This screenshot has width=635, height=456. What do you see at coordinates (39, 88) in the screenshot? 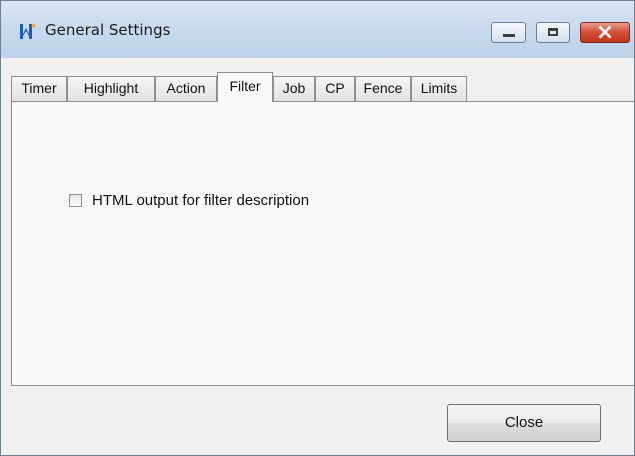
I see `tab-timer: Timer` at bounding box center [39, 88].